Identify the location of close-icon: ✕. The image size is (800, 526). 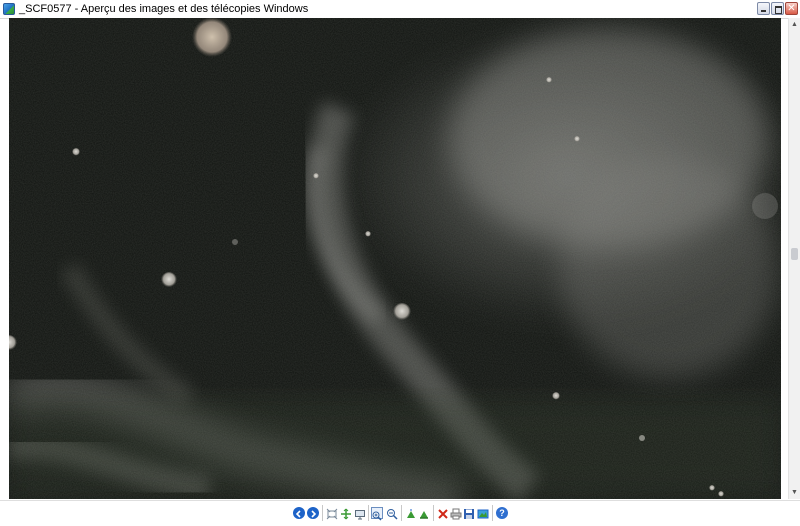
(791, 8).